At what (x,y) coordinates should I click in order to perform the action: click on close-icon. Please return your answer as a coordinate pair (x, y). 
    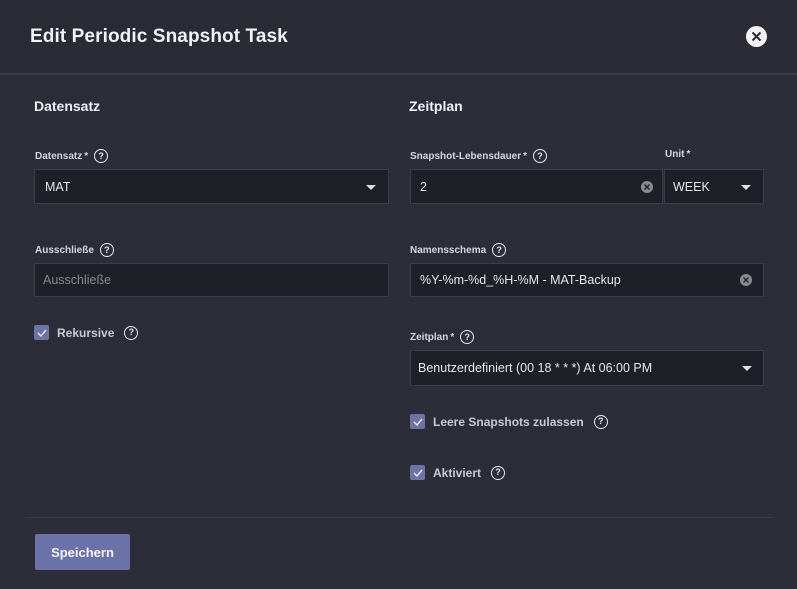
    Looking at the image, I should click on (756, 36).